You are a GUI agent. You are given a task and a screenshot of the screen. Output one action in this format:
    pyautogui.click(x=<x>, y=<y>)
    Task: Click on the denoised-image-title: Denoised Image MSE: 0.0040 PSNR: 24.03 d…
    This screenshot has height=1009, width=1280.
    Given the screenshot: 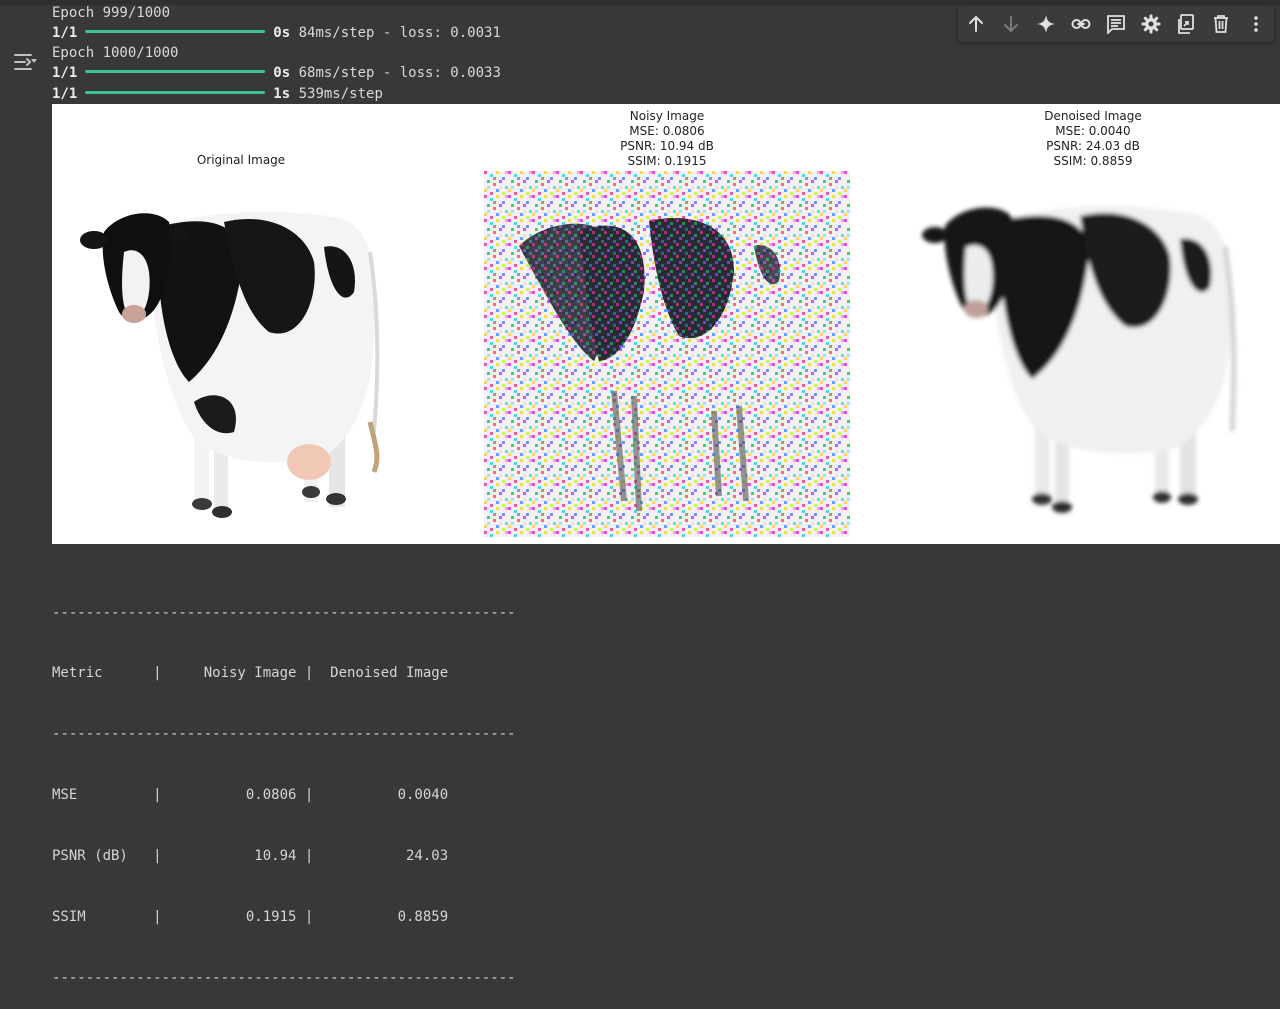 What is the action you would take?
    pyautogui.click(x=1093, y=138)
    